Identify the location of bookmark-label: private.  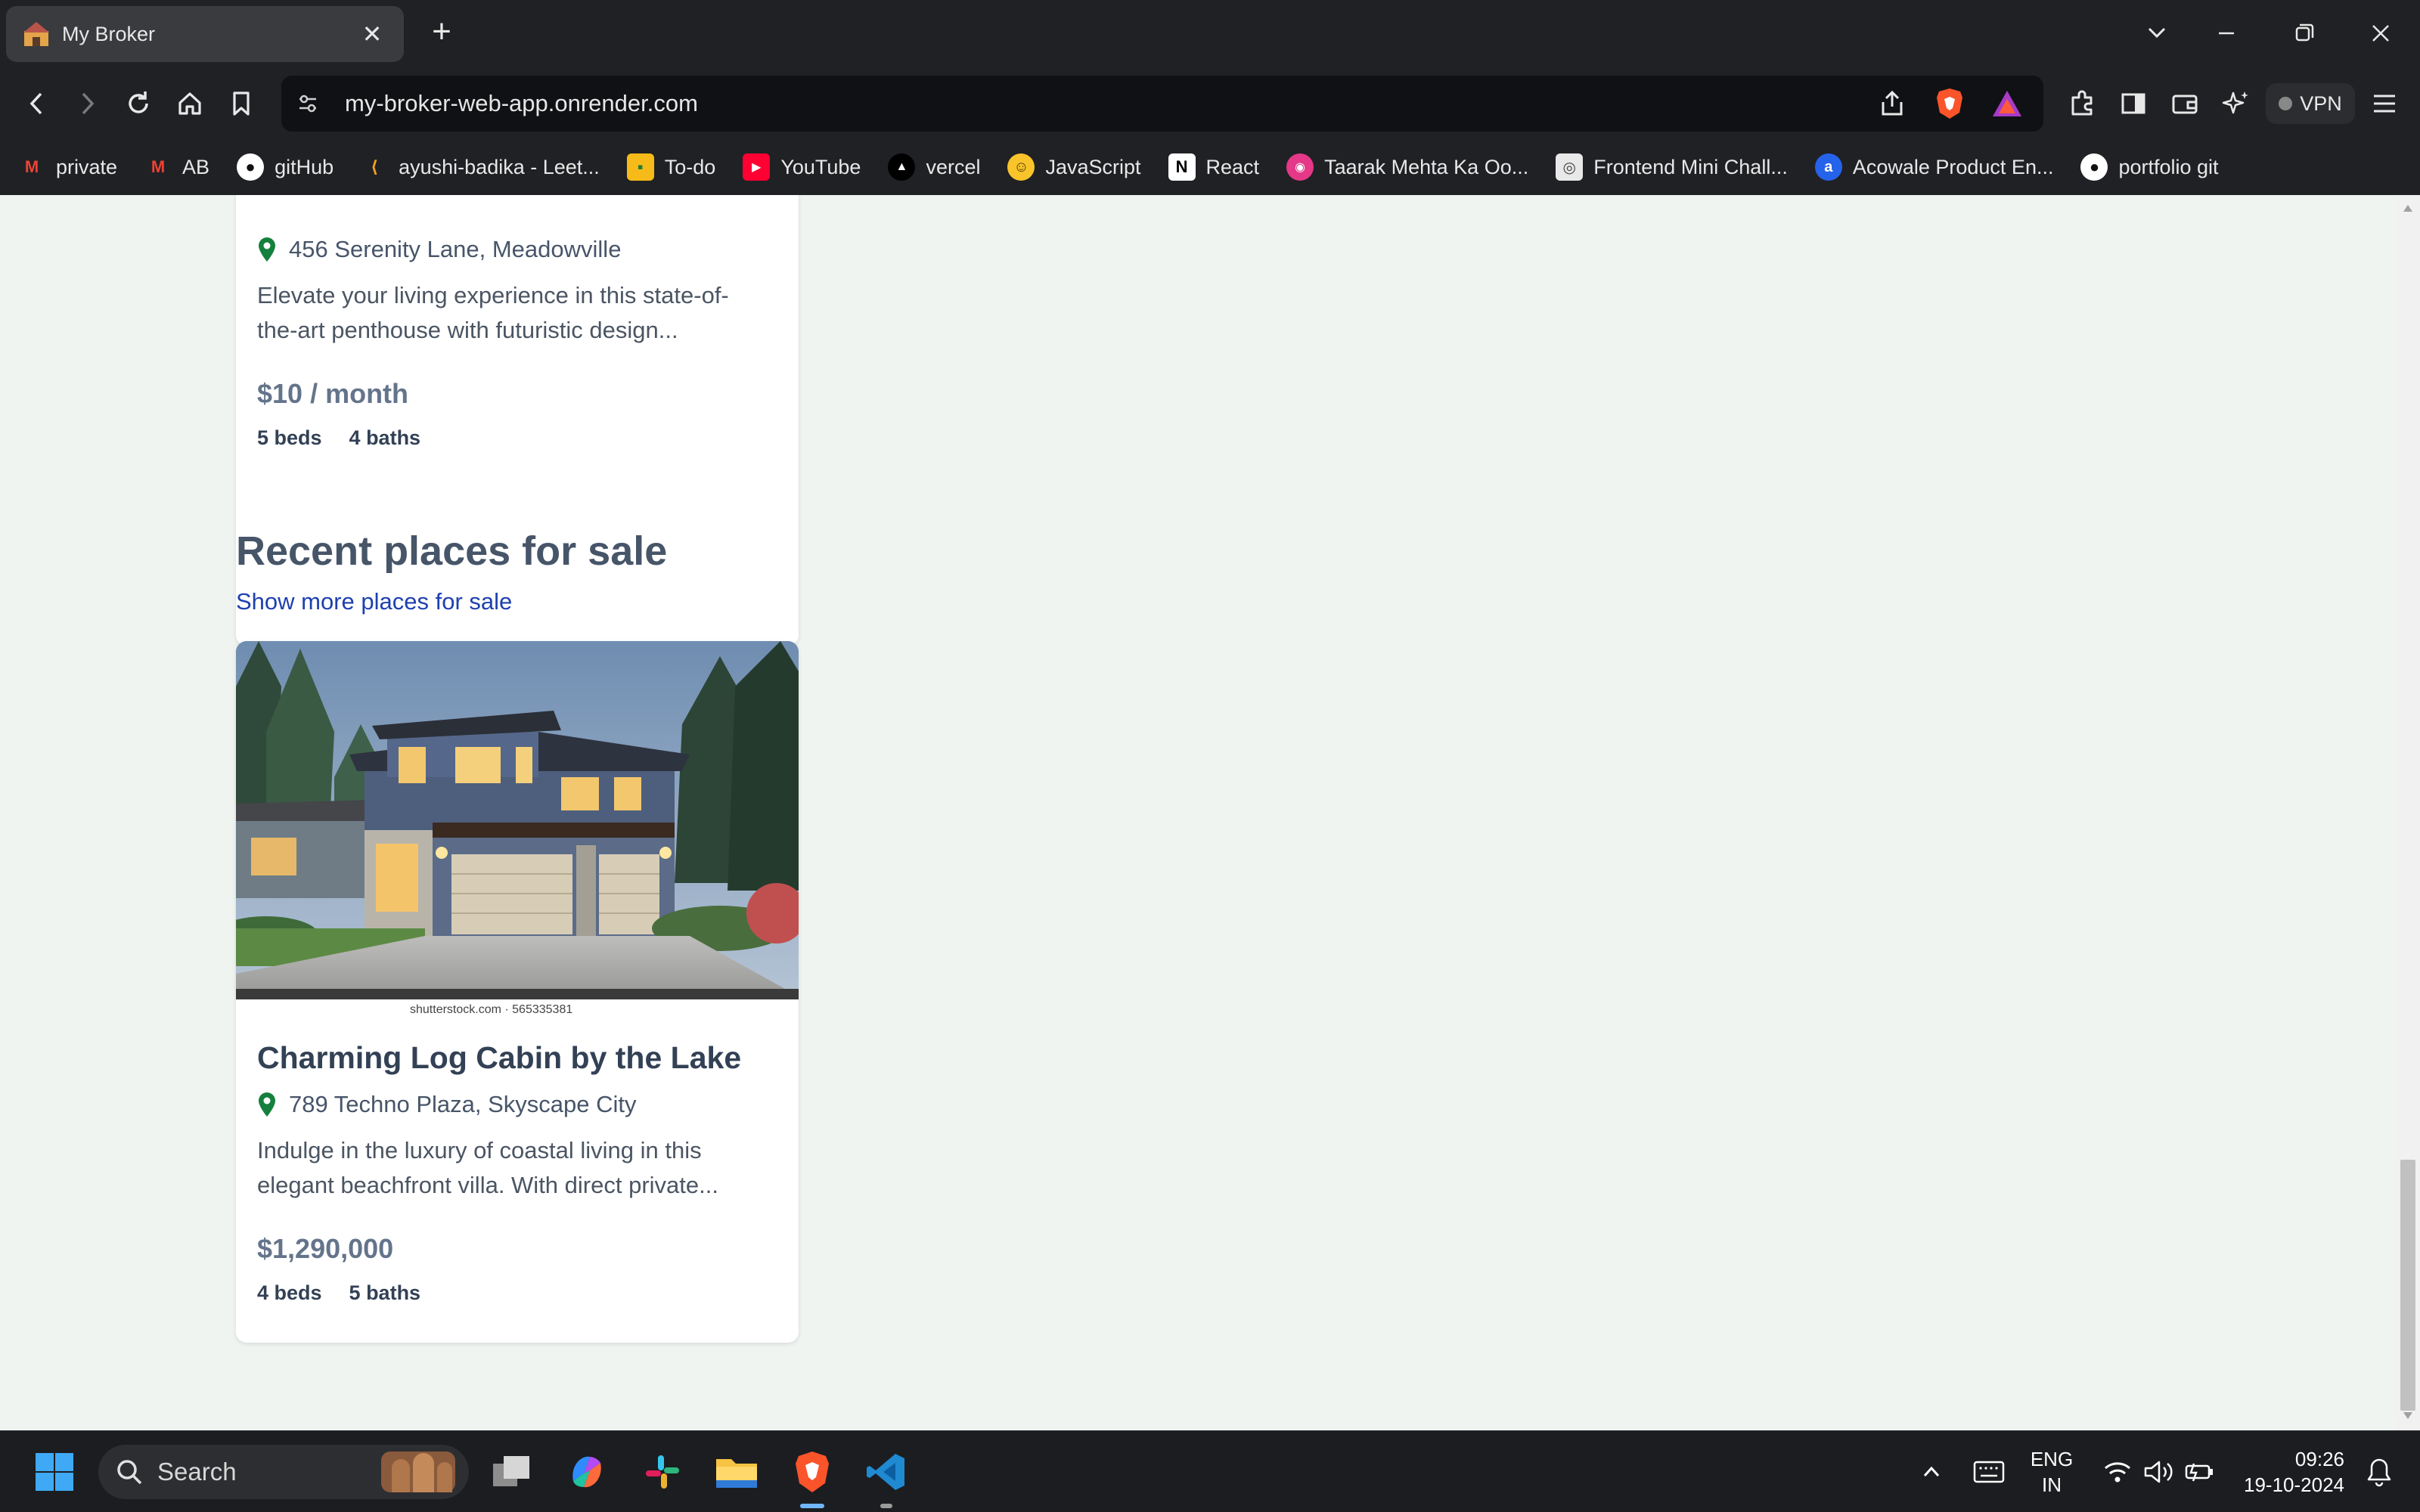
(87, 166).